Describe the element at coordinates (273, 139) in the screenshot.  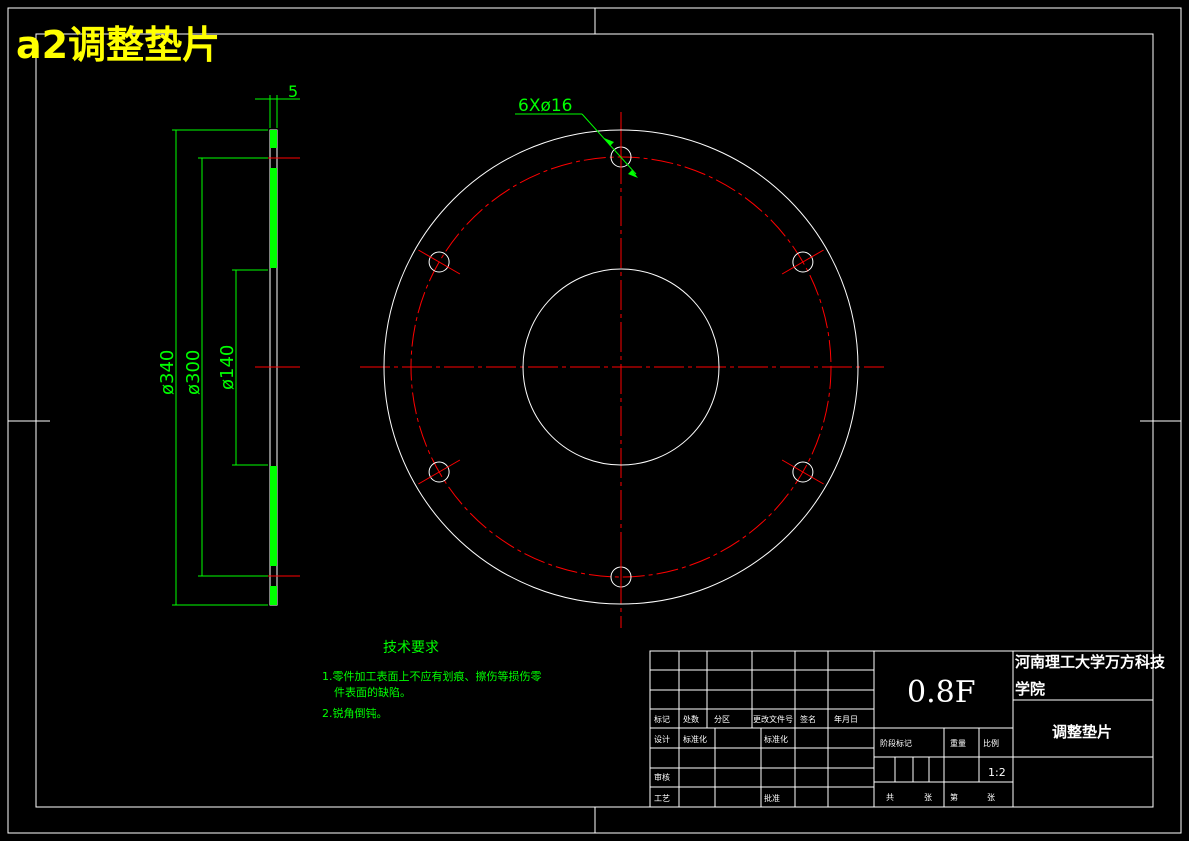
I see `section-hatch-top` at that location.